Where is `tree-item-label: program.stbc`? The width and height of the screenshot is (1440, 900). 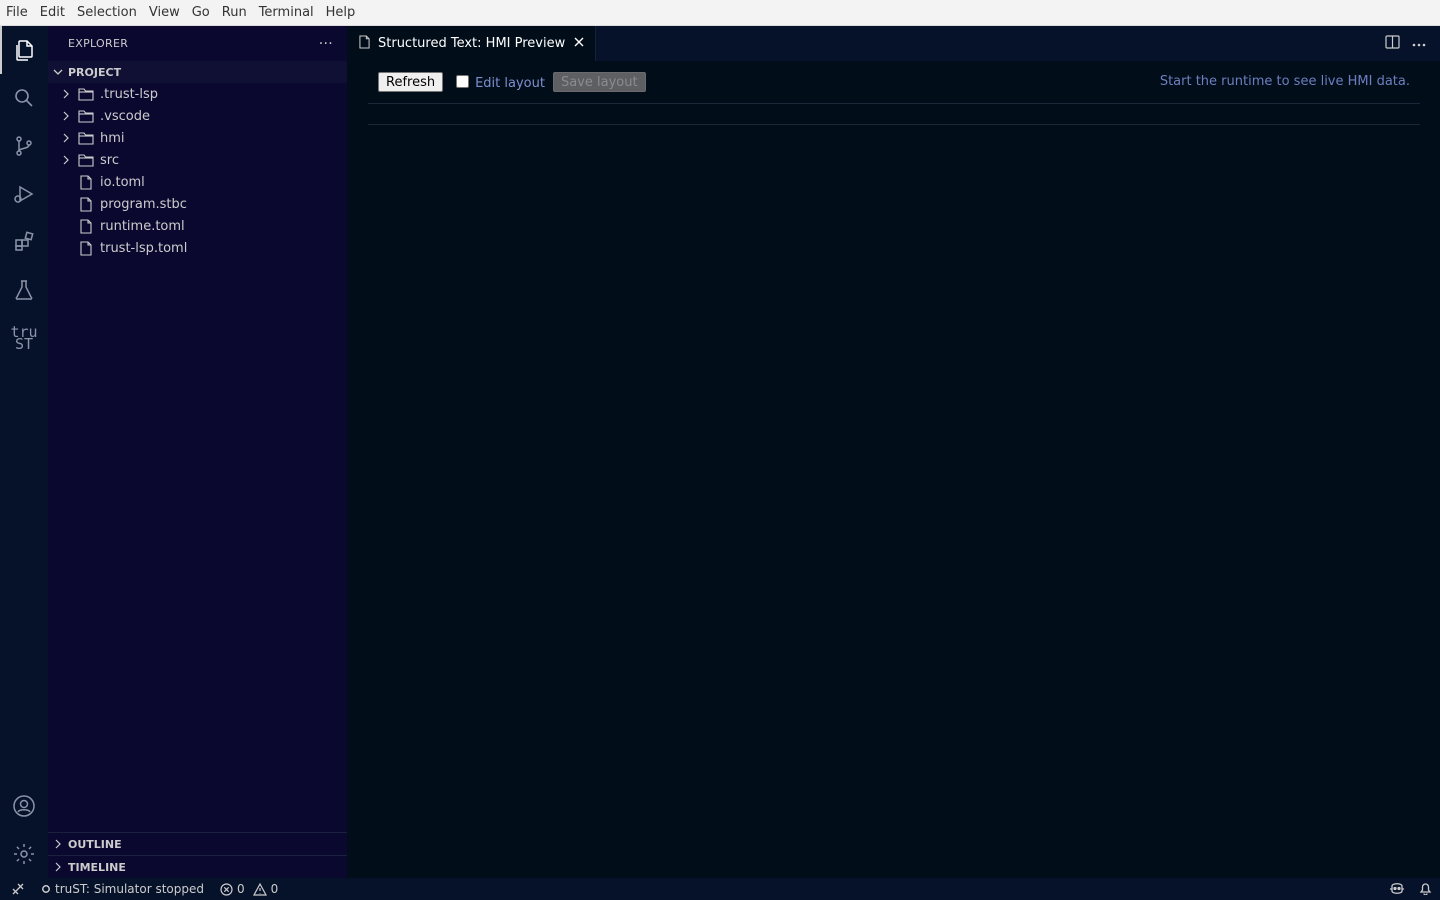 tree-item-label: program.stbc is located at coordinates (143, 204).